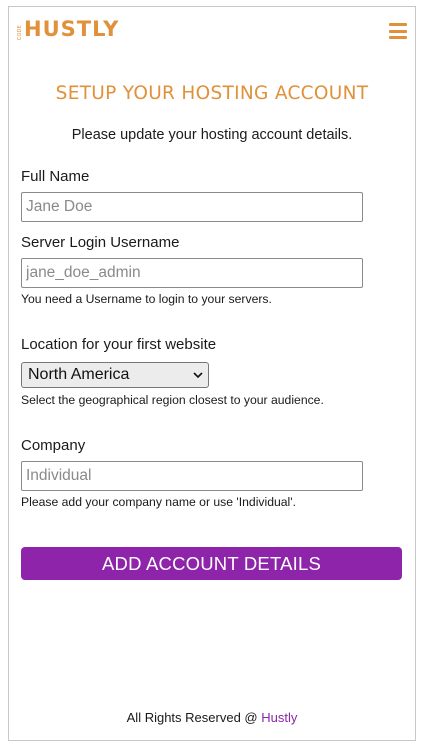 This screenshot has width=424, height=748. Describe the element at coordinates (279, 717) in the screenshot. I see `footer-hustly-link: Hustly` at that location.